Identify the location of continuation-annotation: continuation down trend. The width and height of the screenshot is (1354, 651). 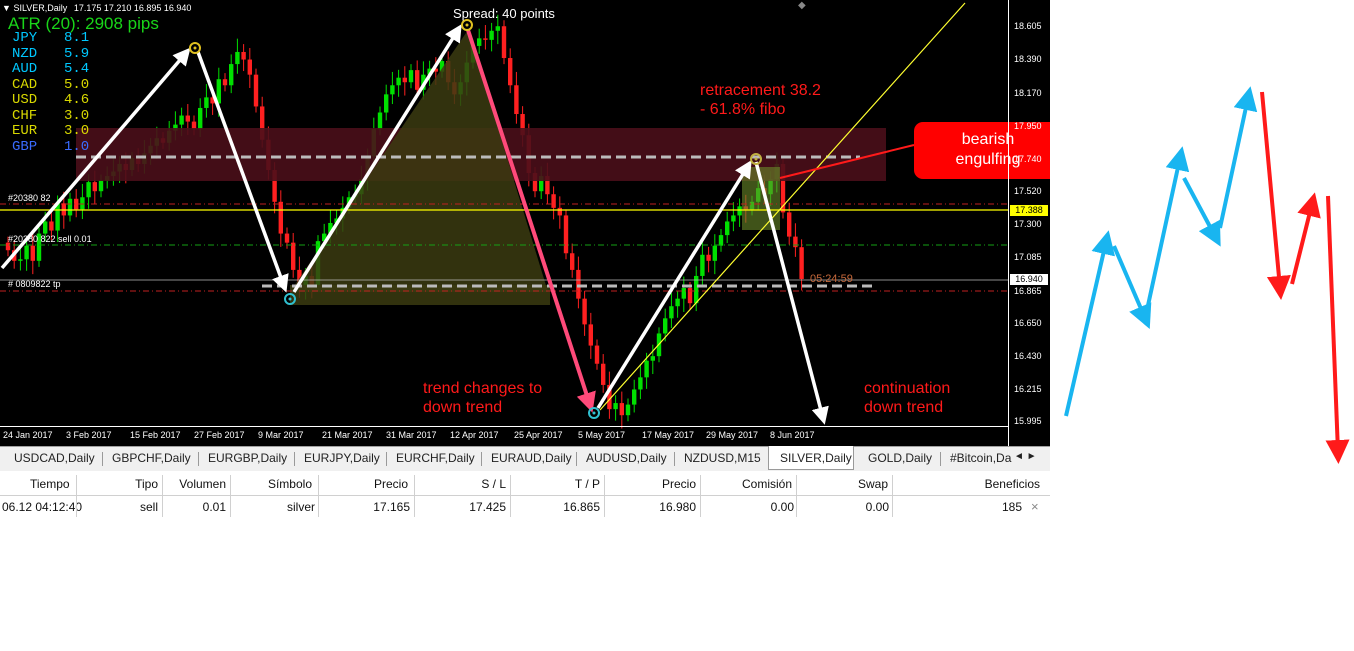
(907, 398).